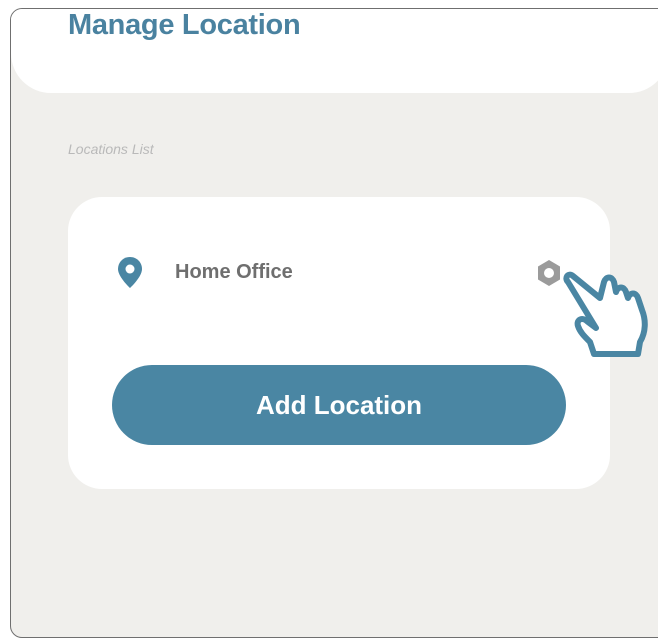 Image resolution: width=658 pixels, height=638 pixels. I want to click on location-item: Home Office, so click(339, 272).